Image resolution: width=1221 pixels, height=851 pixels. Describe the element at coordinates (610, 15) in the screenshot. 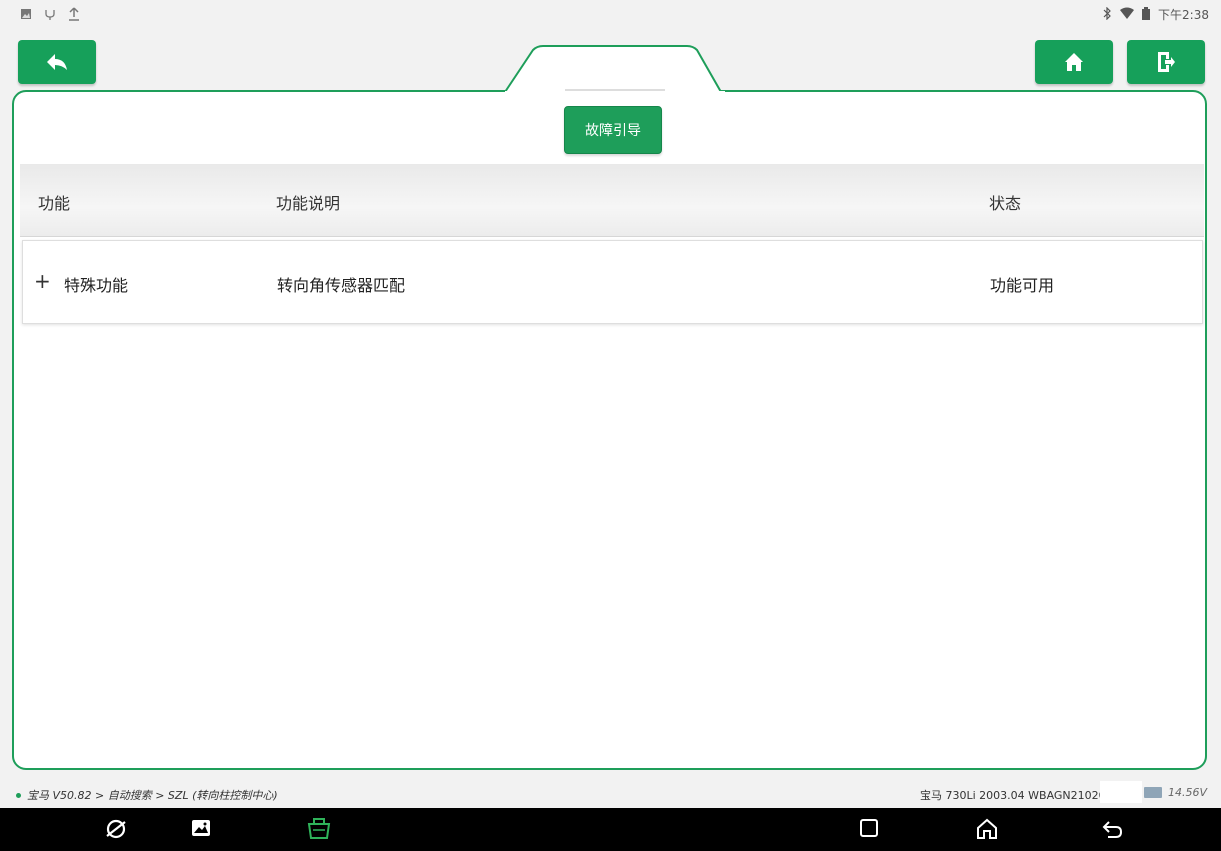

I see `status-bar: 下午2:38` at that location.